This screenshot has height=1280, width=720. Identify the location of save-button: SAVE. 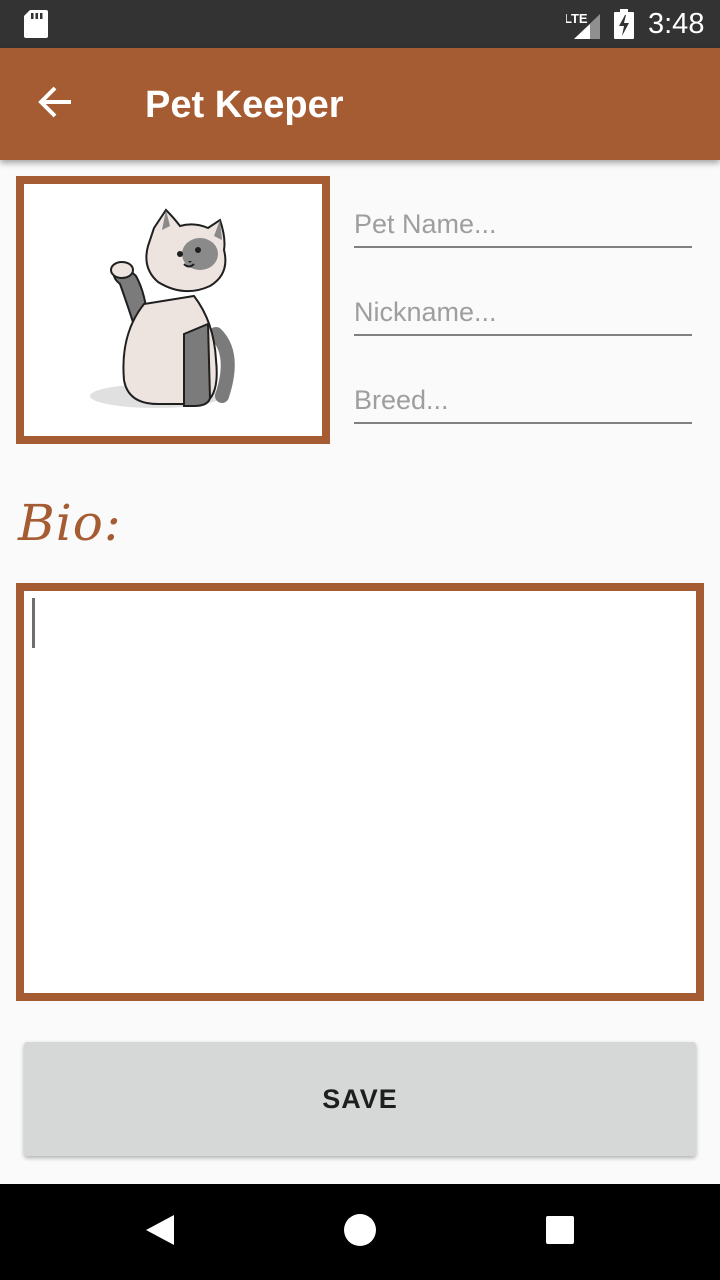
(360, 1099).